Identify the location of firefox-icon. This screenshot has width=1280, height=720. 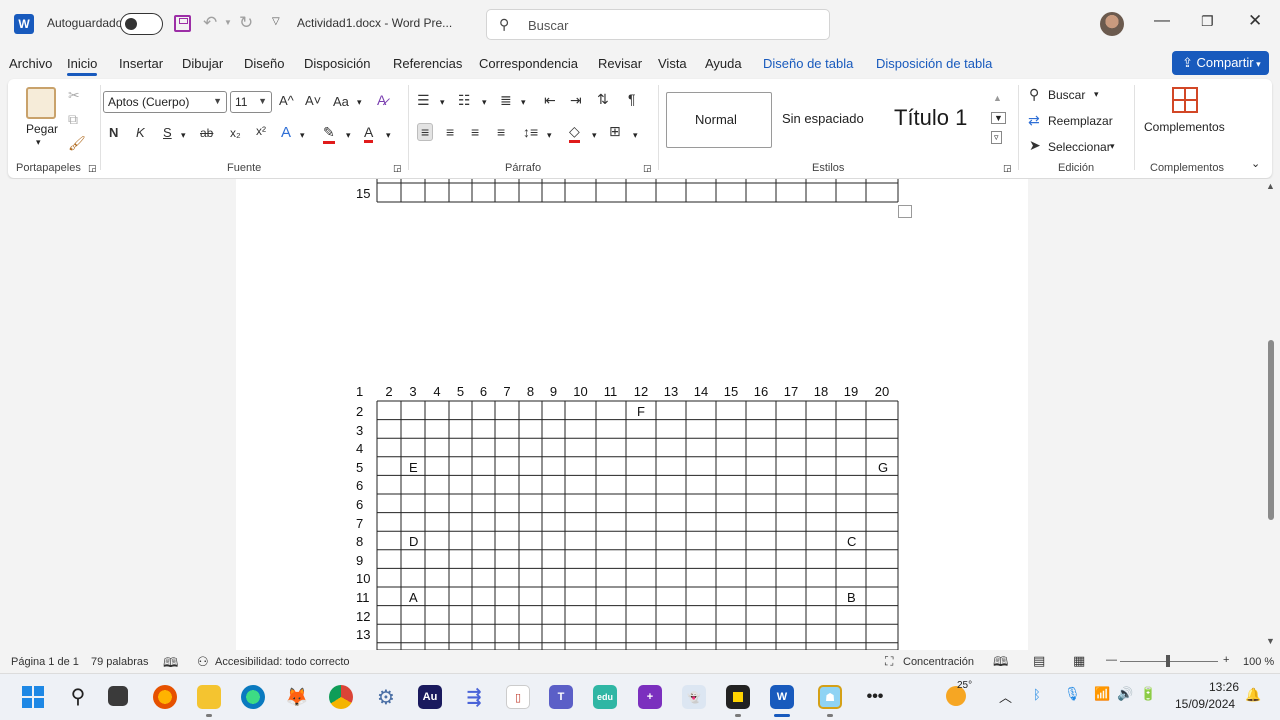
(165, 697).